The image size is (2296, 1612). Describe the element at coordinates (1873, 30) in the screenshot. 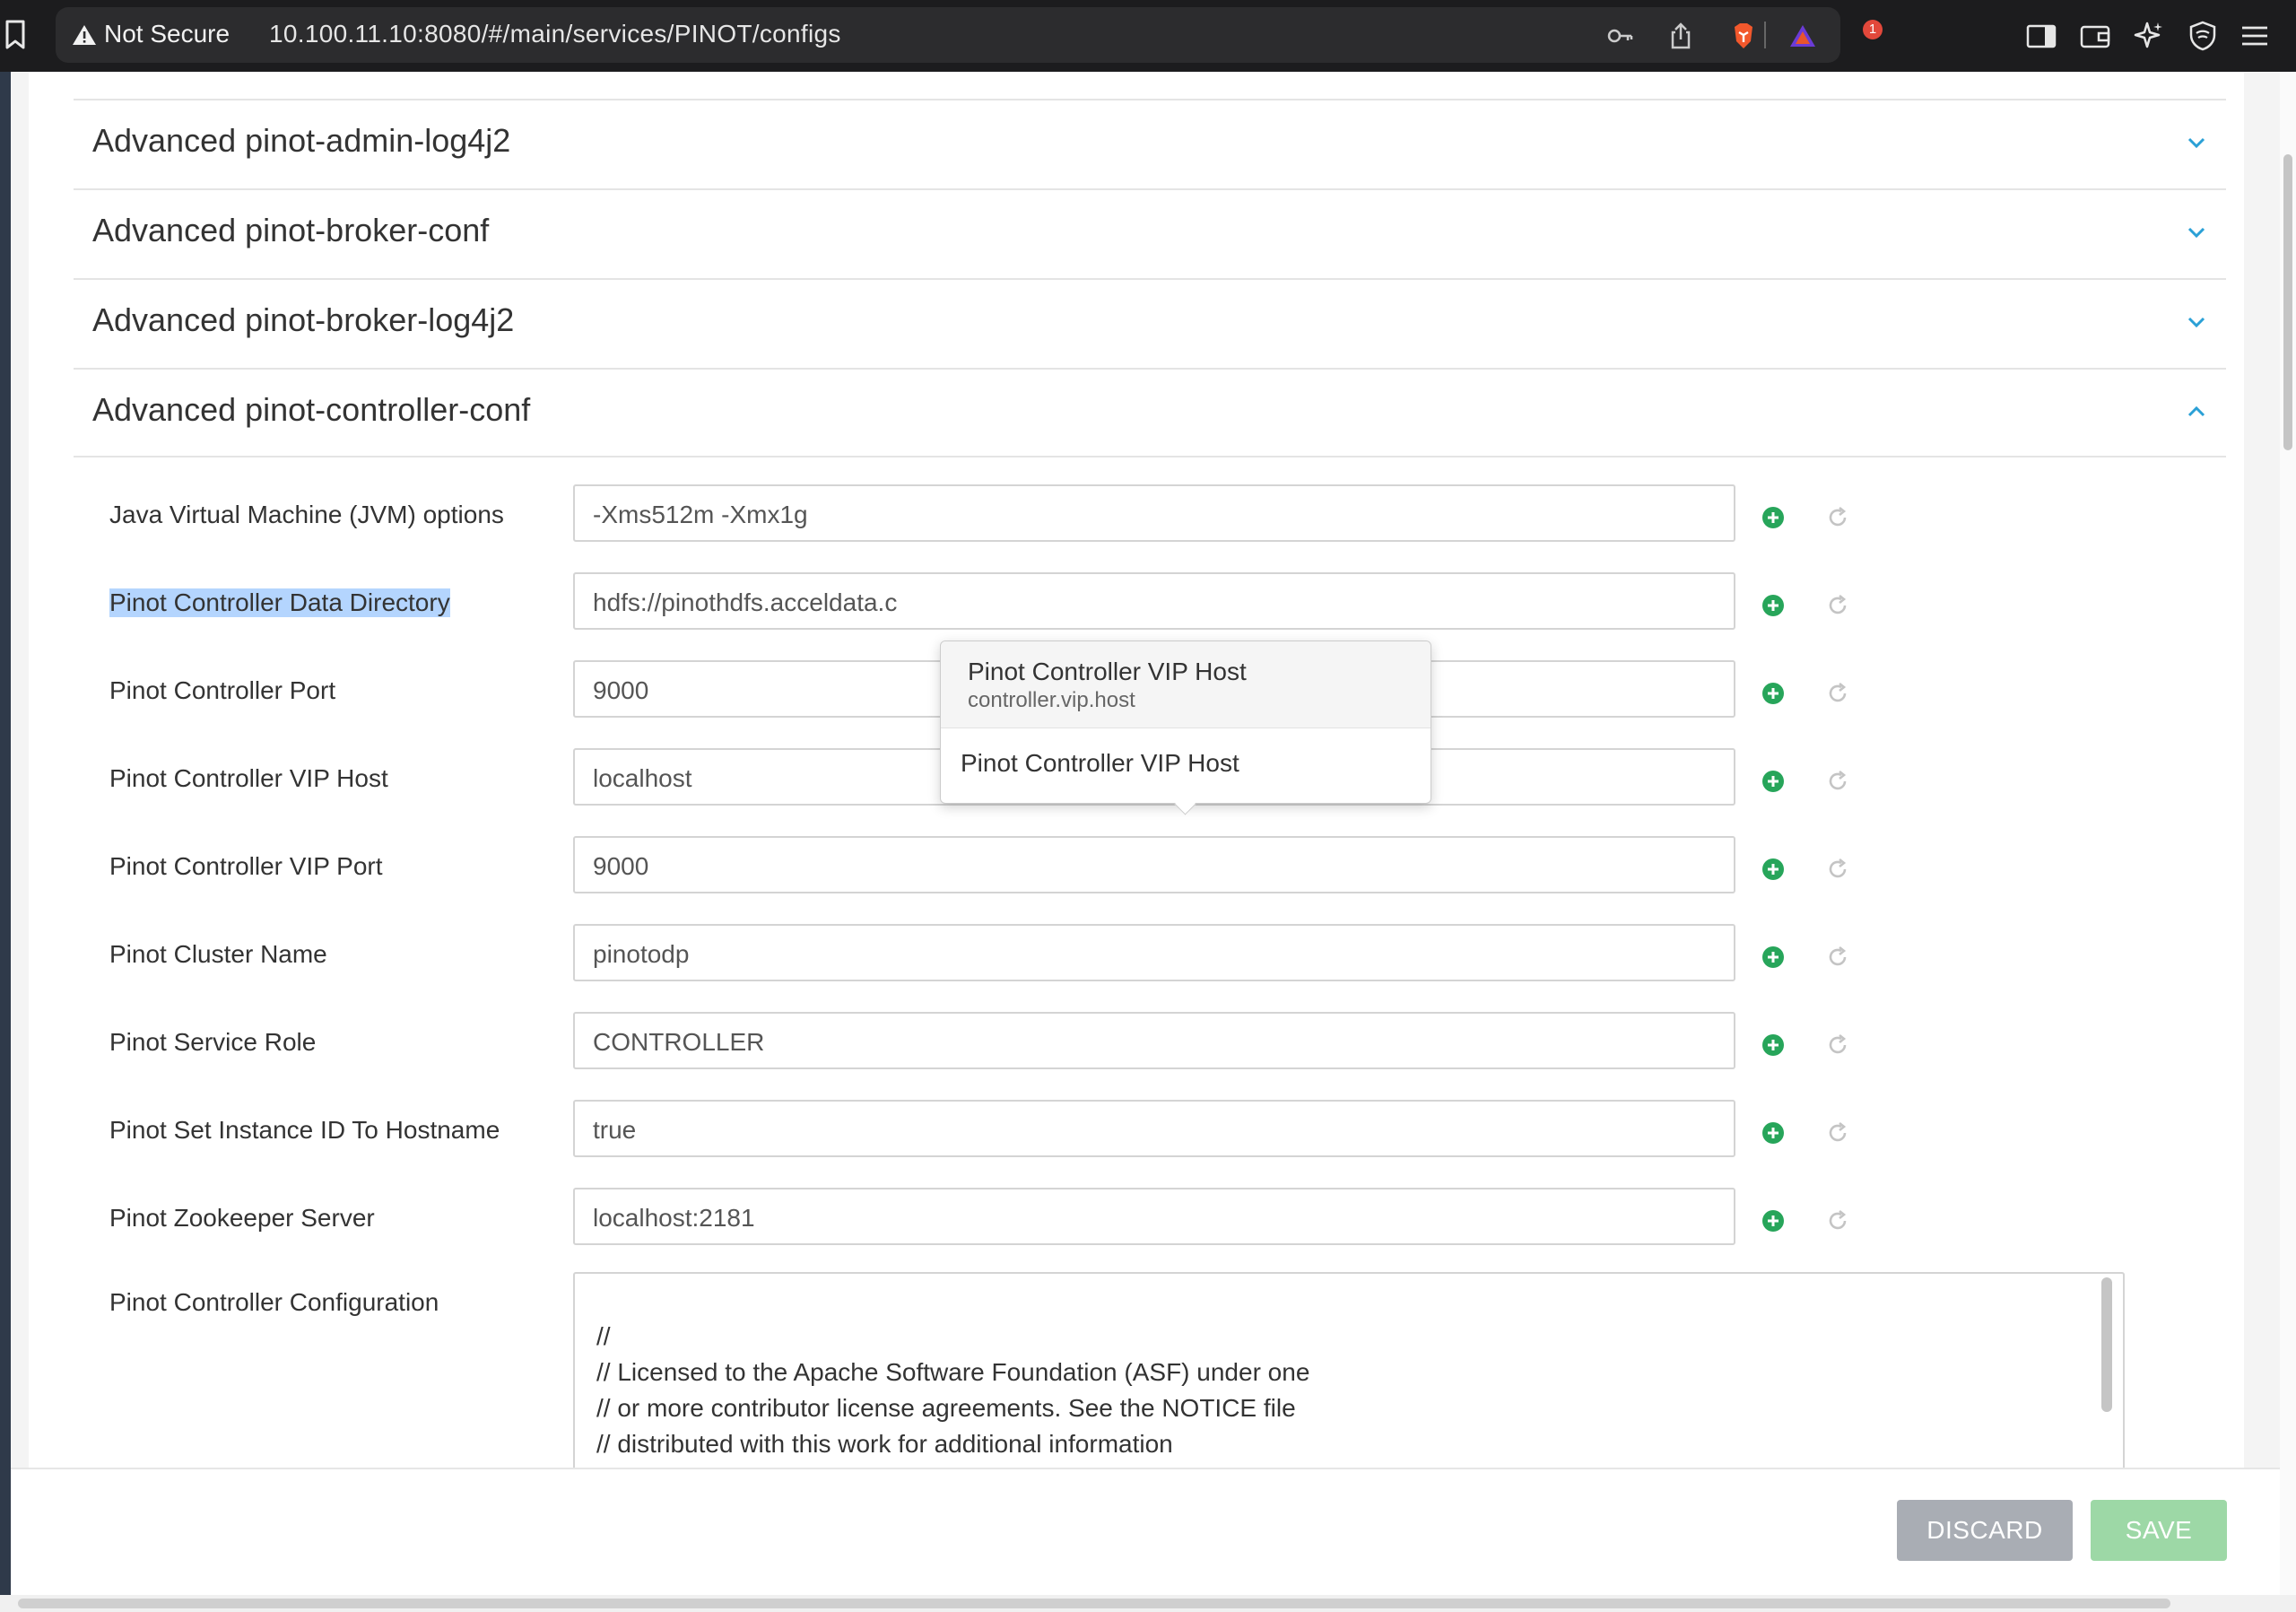

I see `notification-badge: 1` at that location.